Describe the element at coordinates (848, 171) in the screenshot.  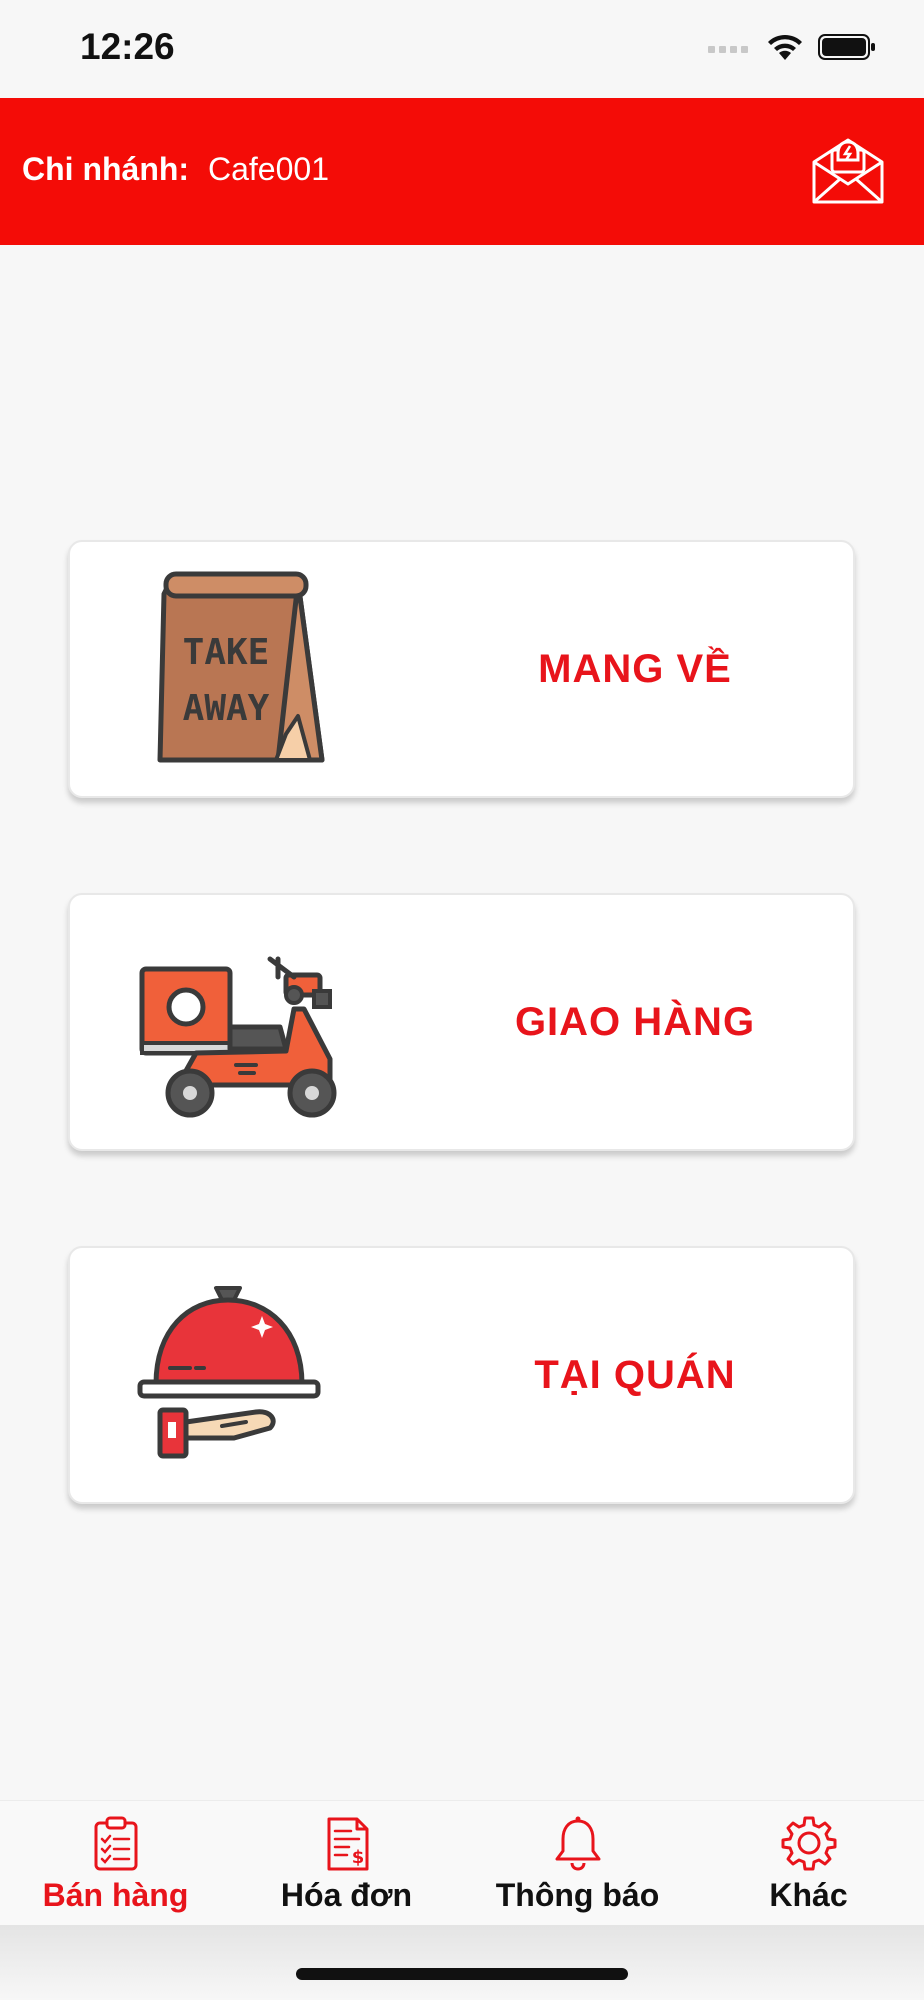
I see `mail-notification-icon` at that location.